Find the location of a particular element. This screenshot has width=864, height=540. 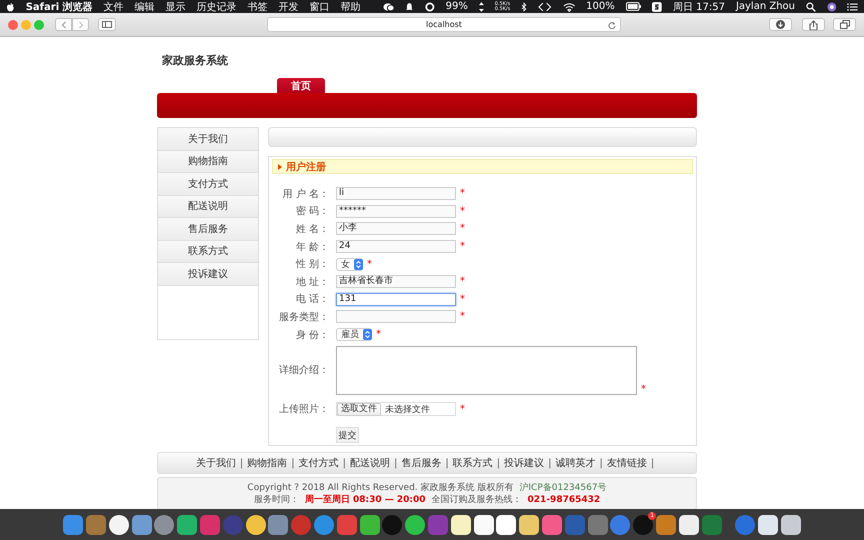

menu-item: 窗口 is located at coordinates (320, 7).